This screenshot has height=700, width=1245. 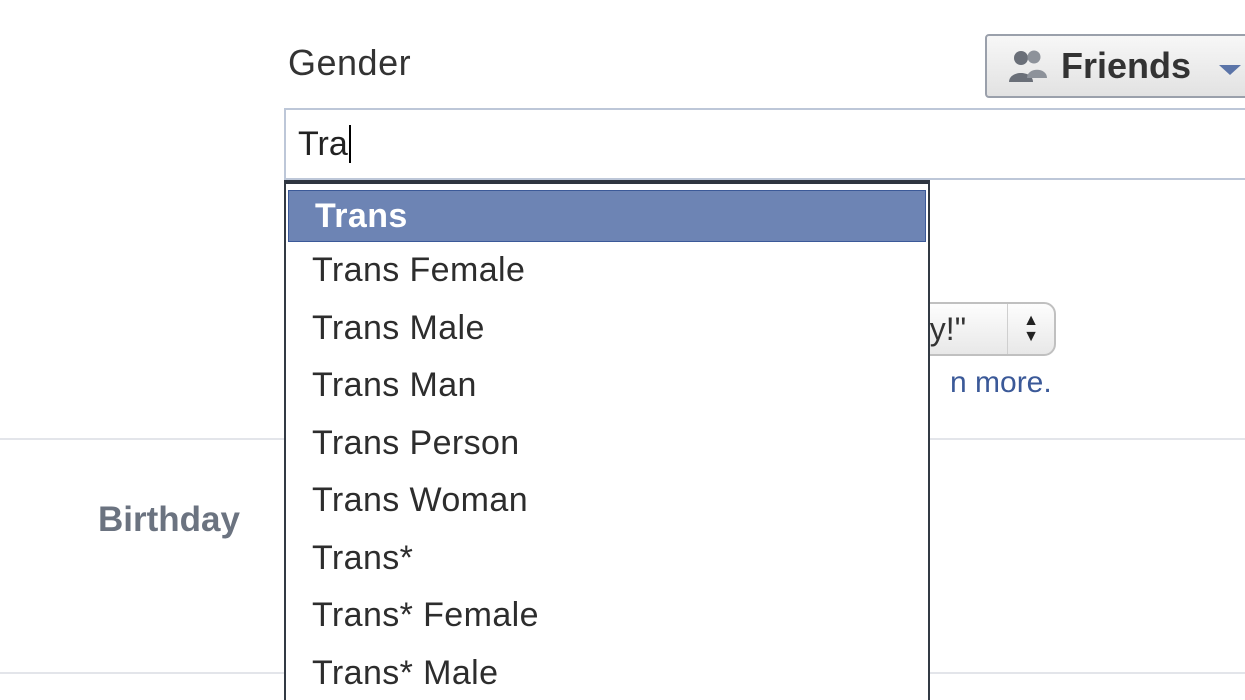 What do you see at coordinates (607, 271) in the screenshot?
I see `suggestion-item: Trans Female` at bounding box center [607, 271].